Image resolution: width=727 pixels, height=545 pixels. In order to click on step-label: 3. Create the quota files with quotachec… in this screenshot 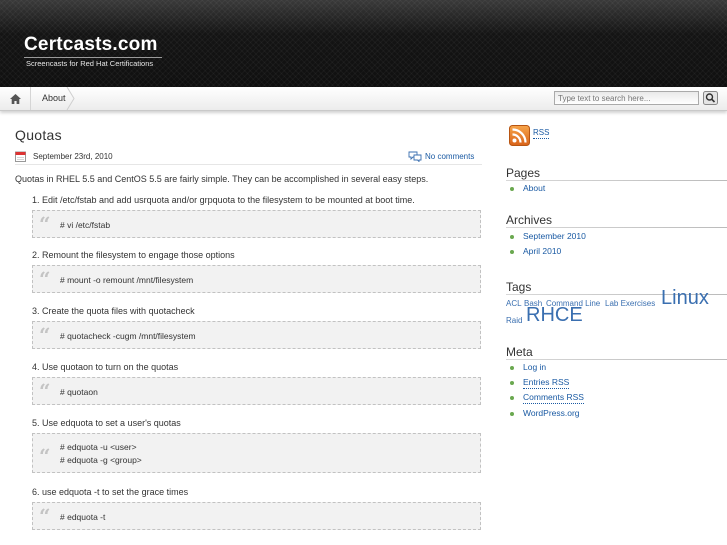, I will do `click(113, 311)`.